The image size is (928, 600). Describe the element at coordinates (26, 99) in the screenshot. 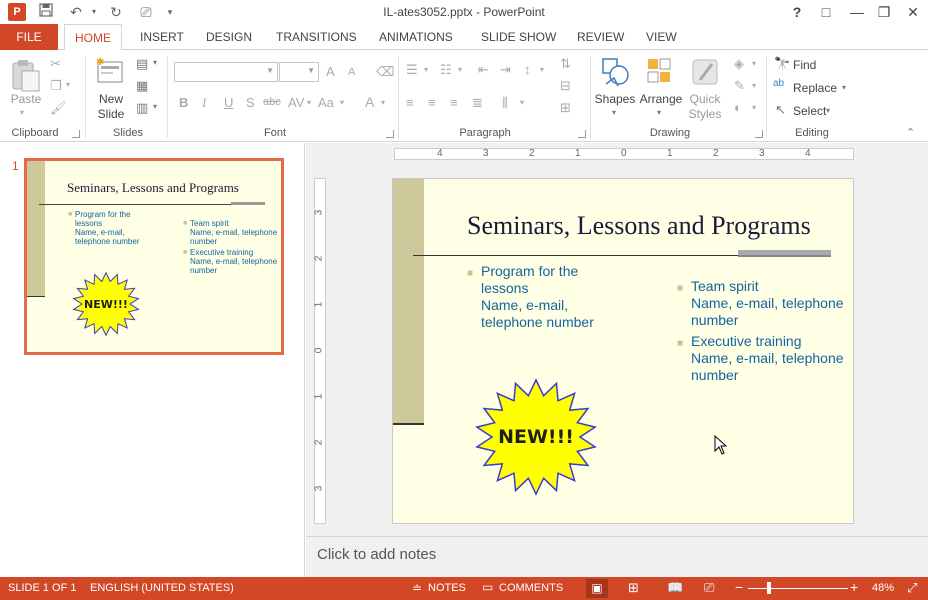

I see `paste-button: Paste` at that location.